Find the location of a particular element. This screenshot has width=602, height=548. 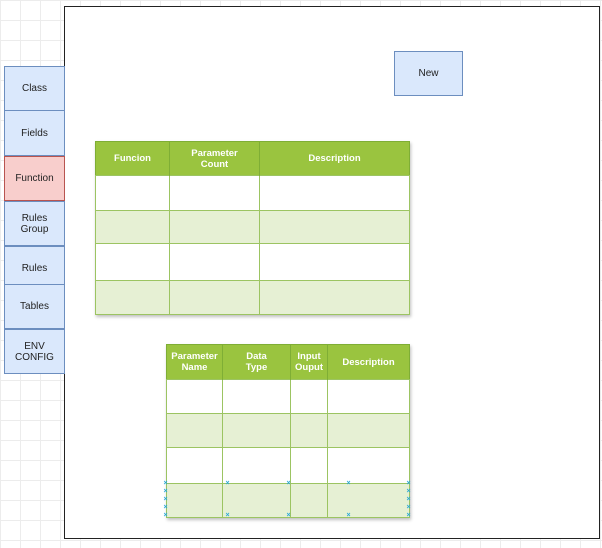

sidebar-item-label: Class is located at coordinates (34, 88).